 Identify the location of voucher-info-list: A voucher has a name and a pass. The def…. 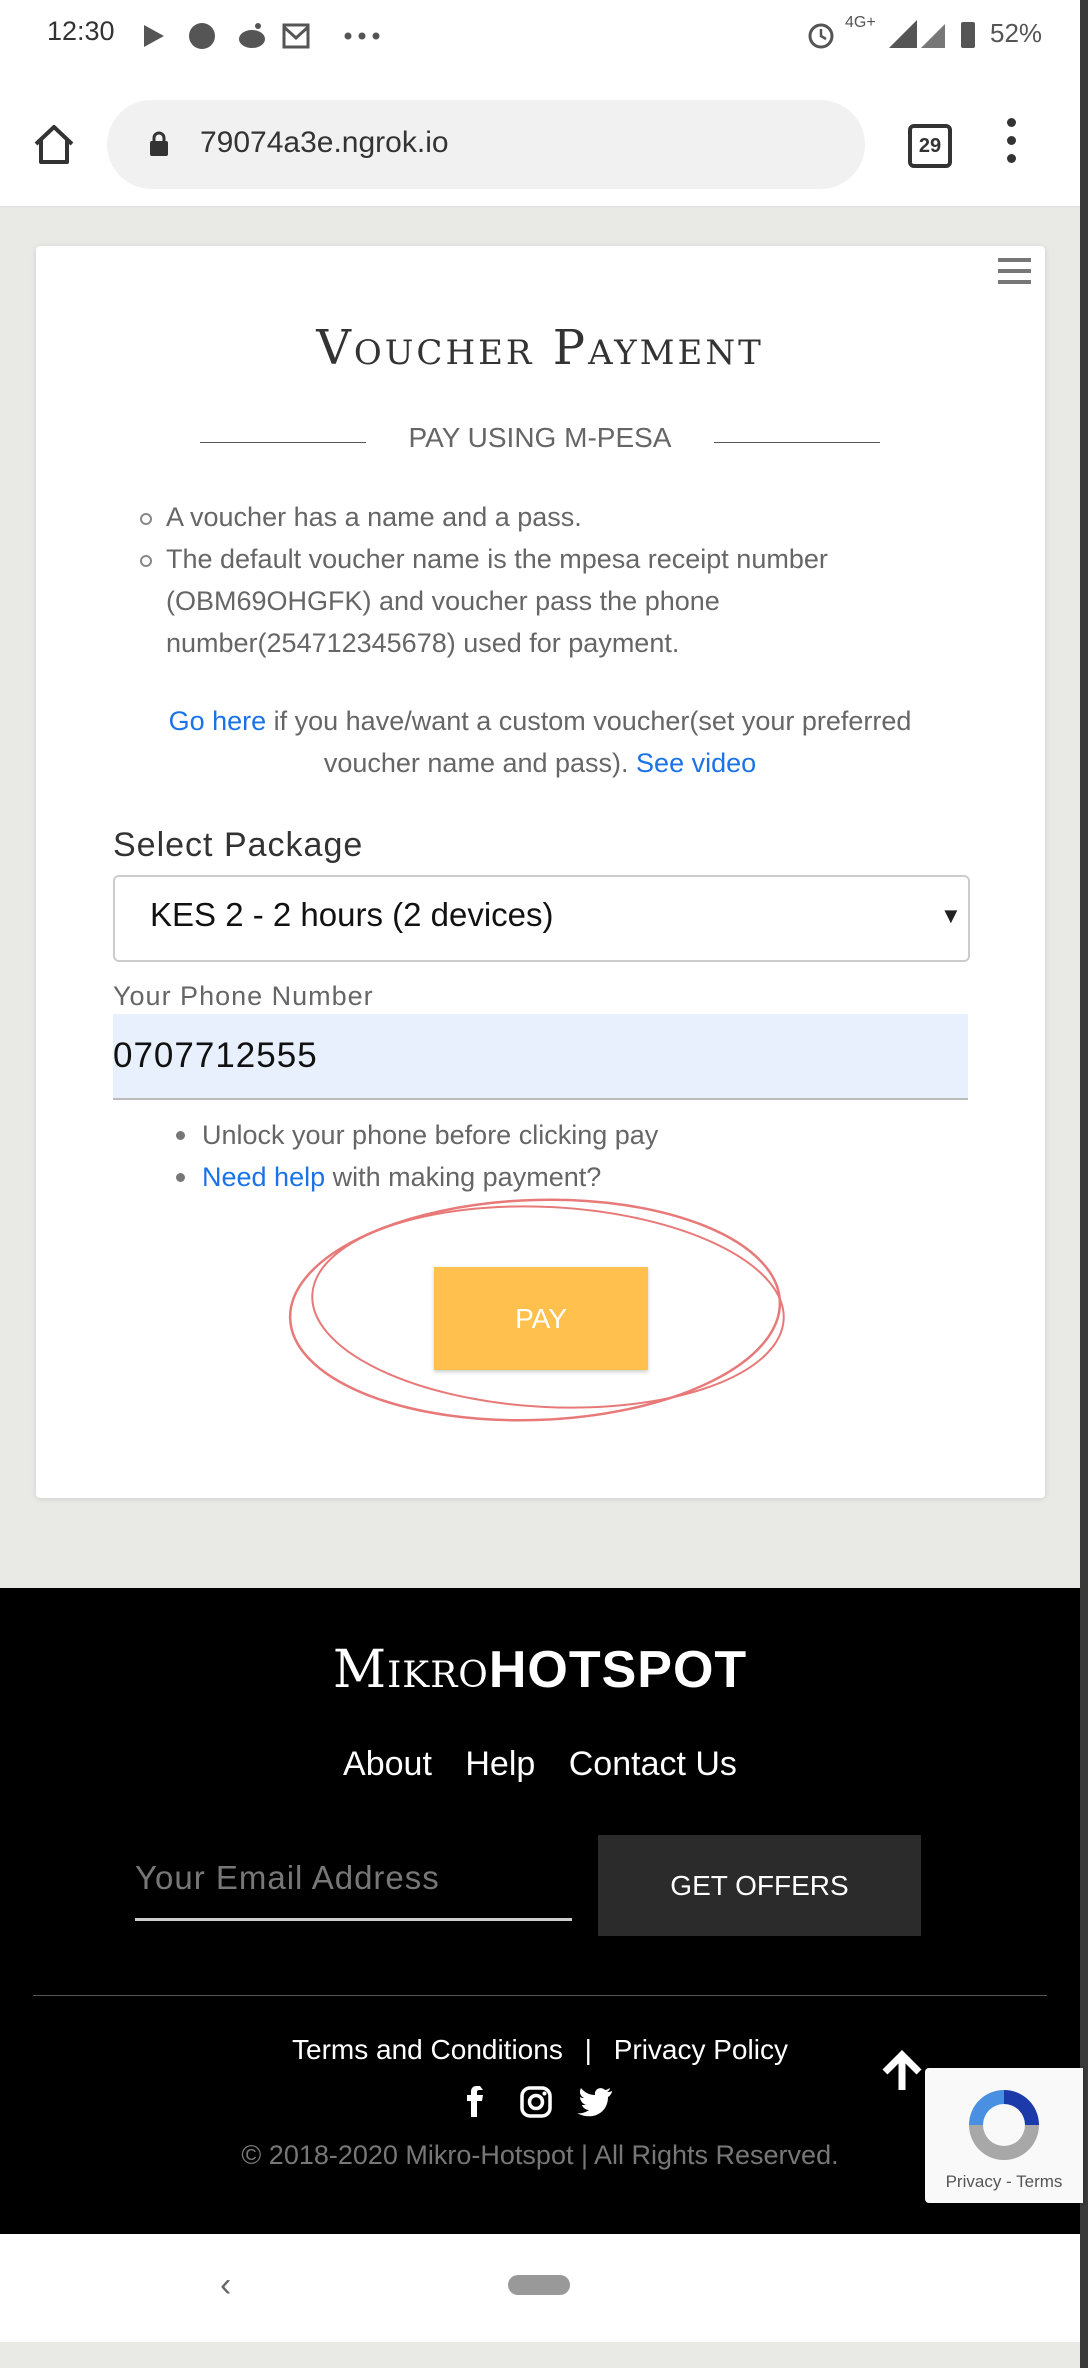
(540, 580).